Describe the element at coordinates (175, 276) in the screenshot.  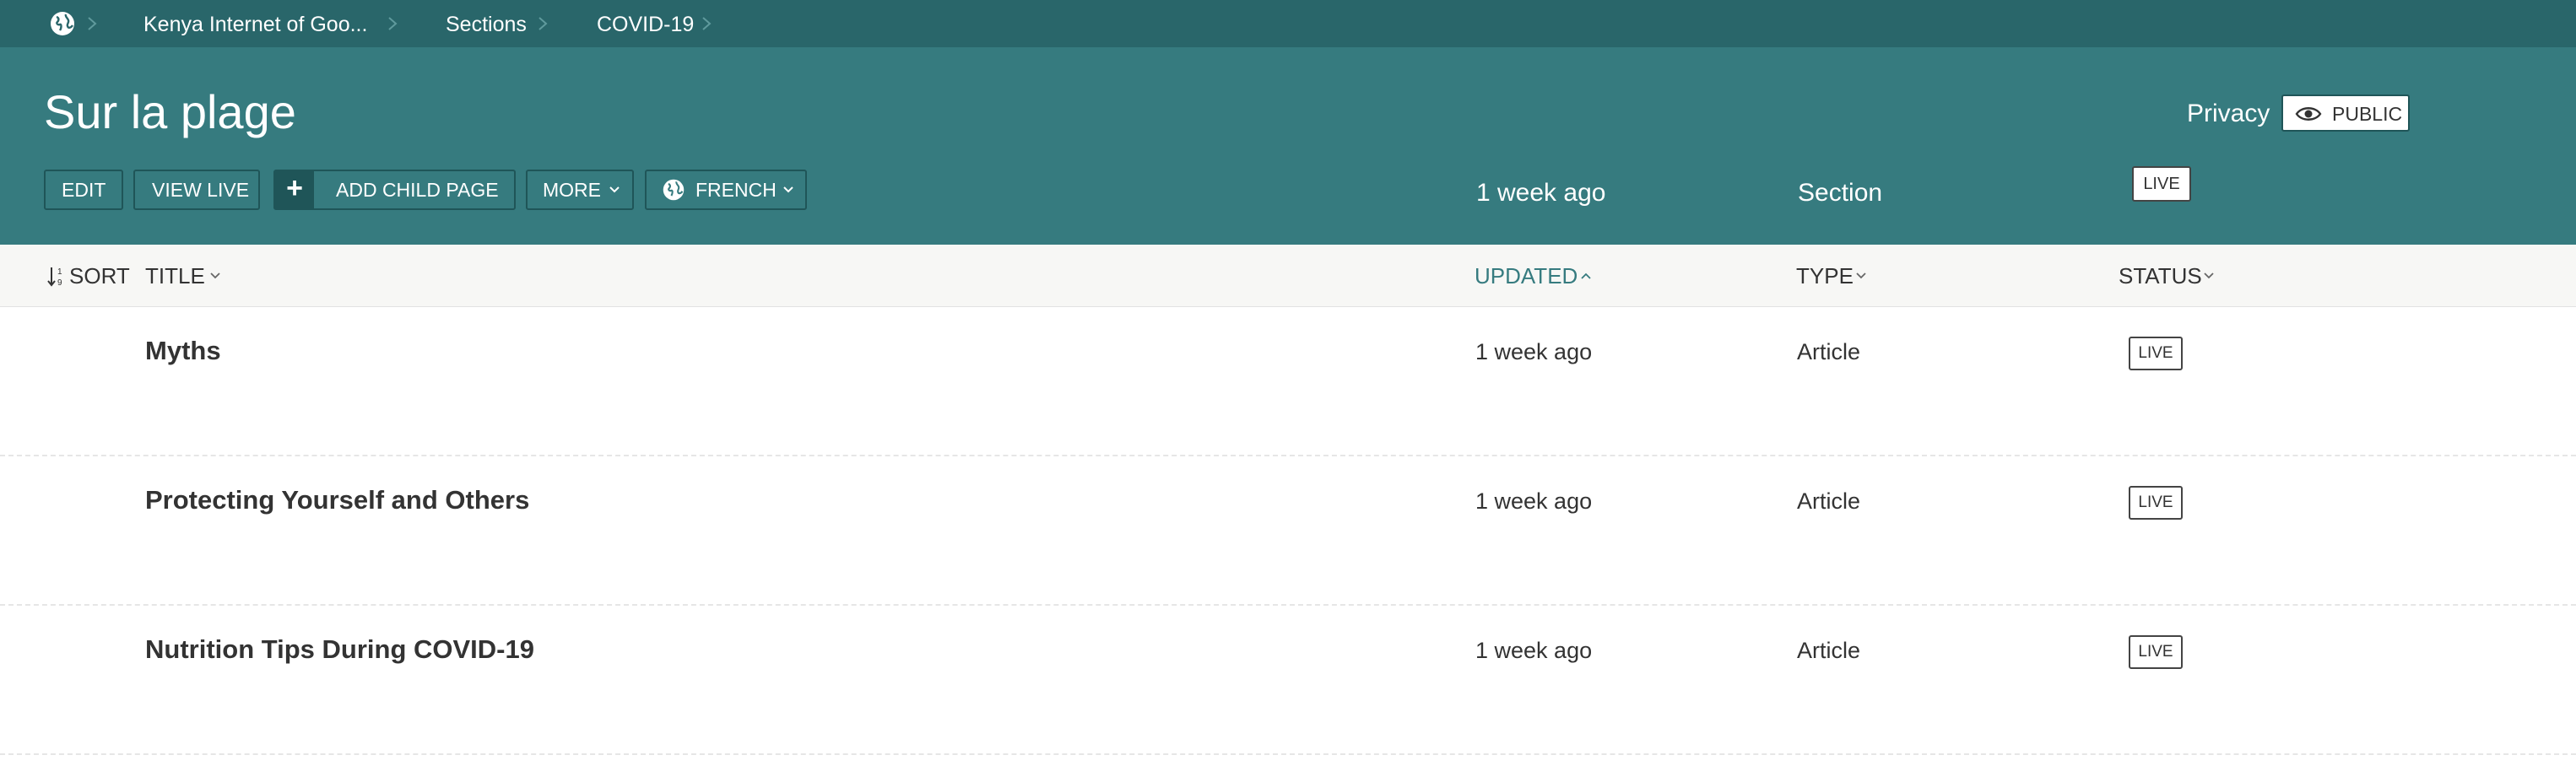
I see `title-column-header: TITLE` at that location.